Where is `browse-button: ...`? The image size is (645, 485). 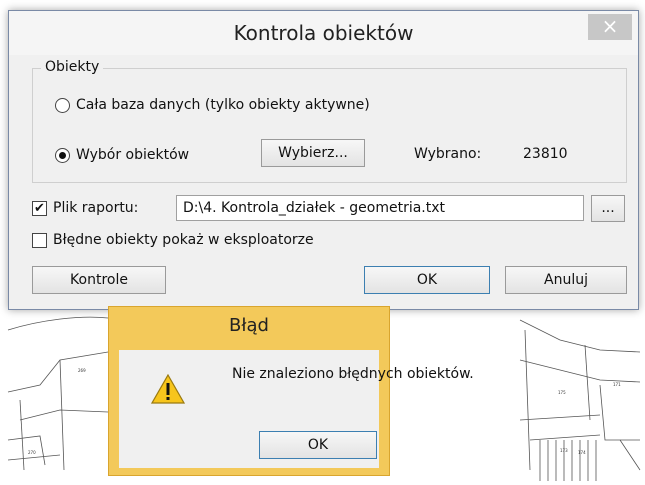 browse-button: ... is located at coordinates (608, 208).